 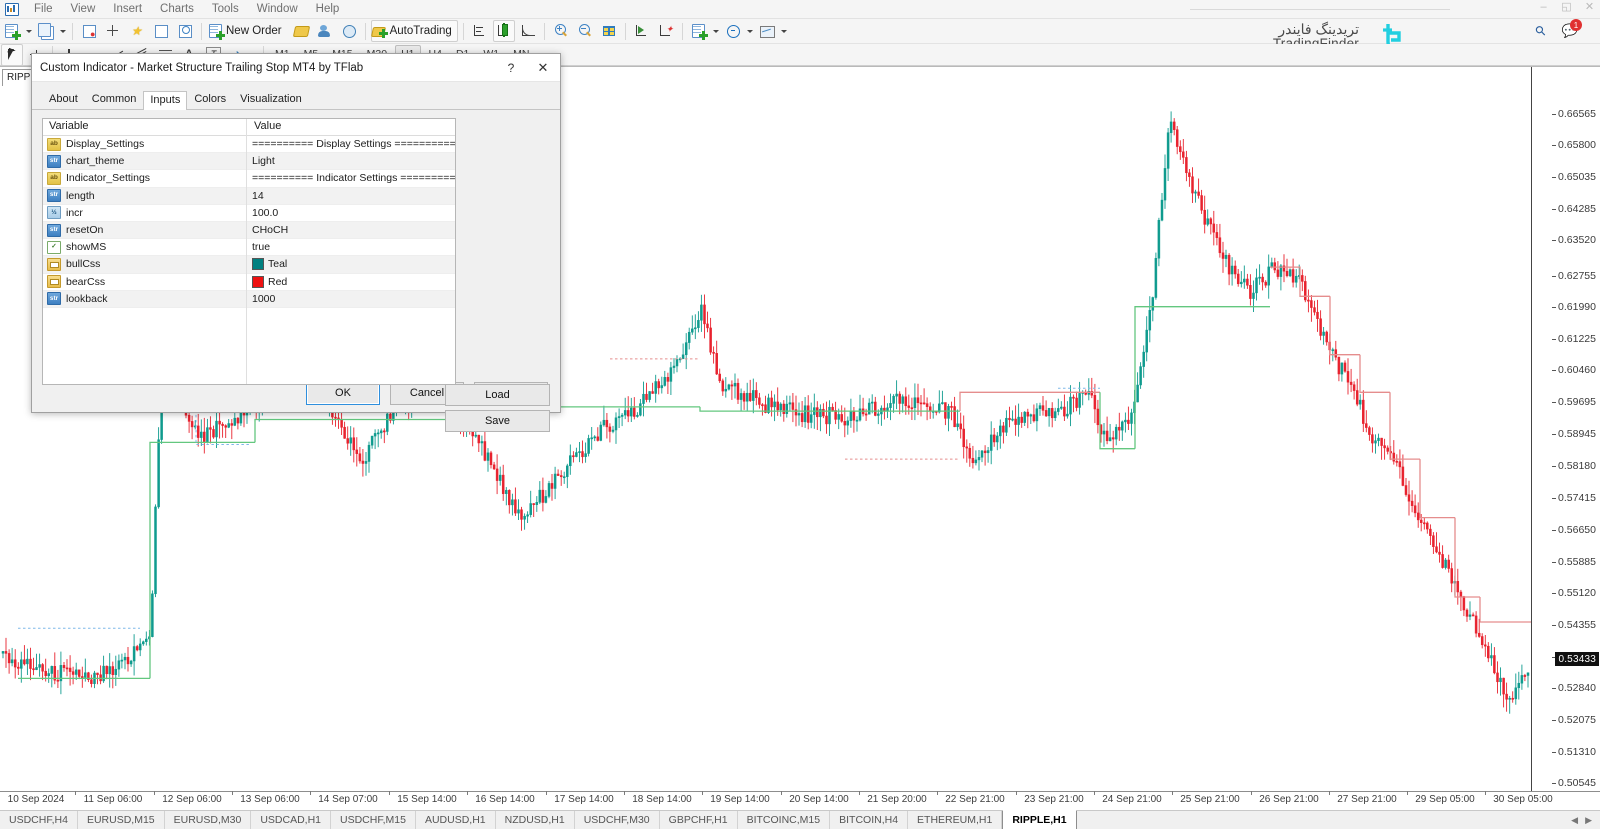 What do you see at coordinates (39, 820) in the screenshot?
I see `chart-tab: USDCHF,H4` at bounding box center [39, 820].